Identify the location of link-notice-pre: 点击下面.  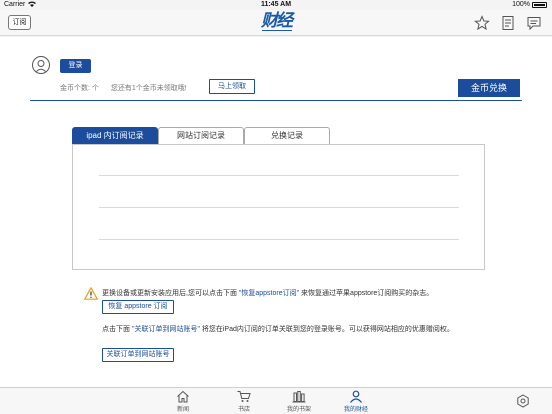
(117, 329).